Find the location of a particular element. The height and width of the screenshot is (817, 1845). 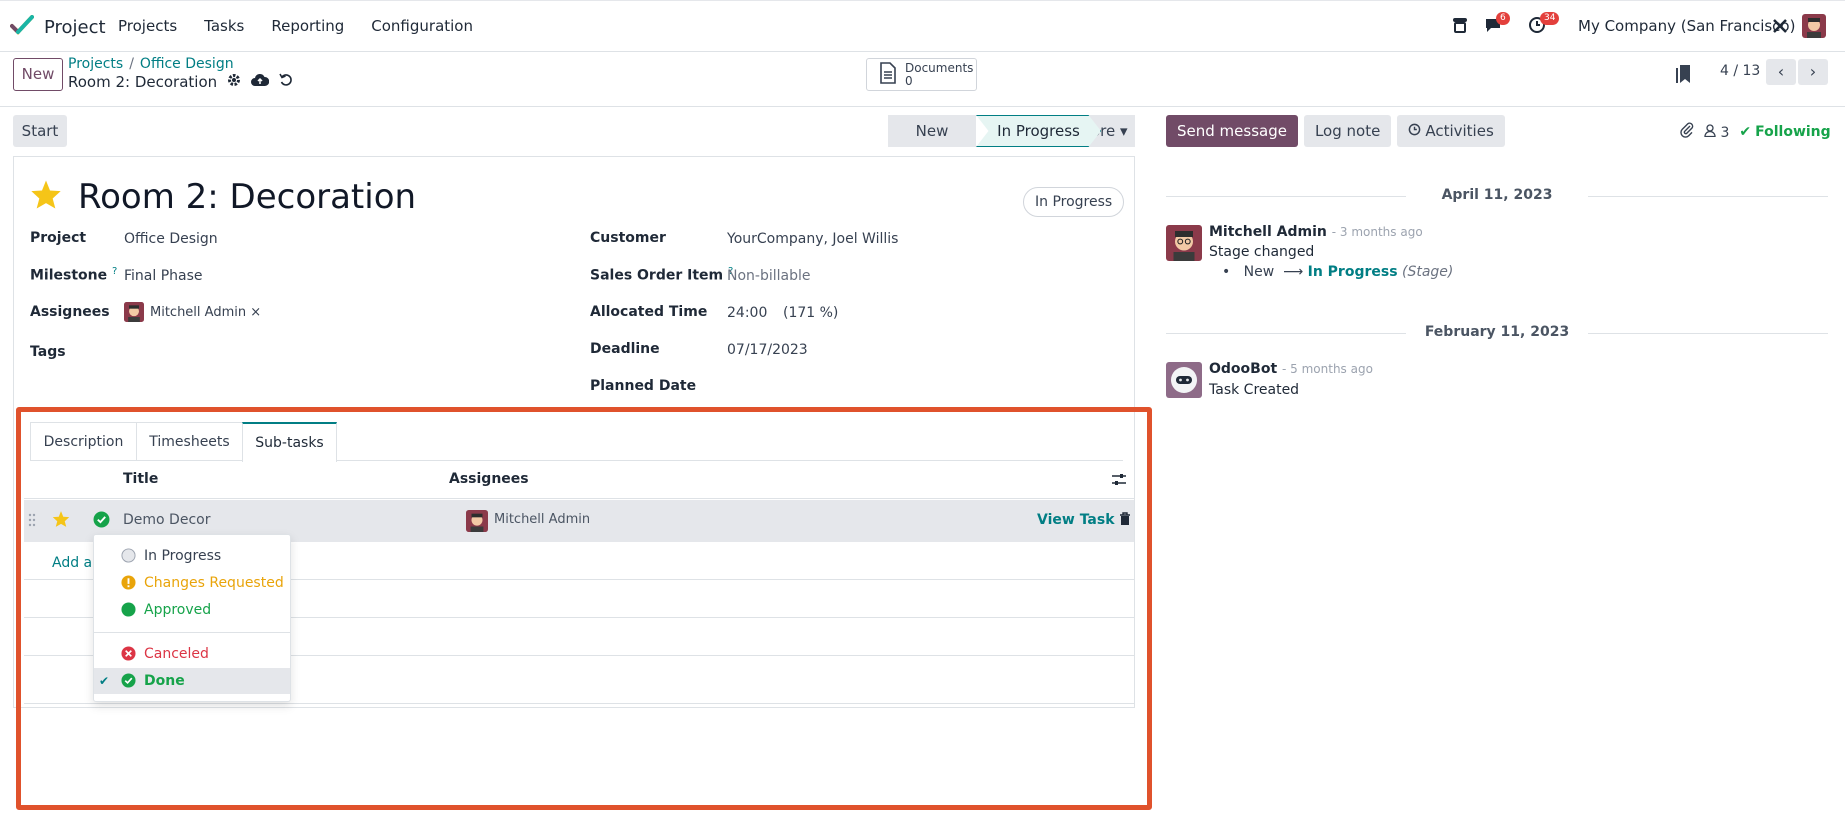

priority-star-icon is located at coordinates (46, 196).